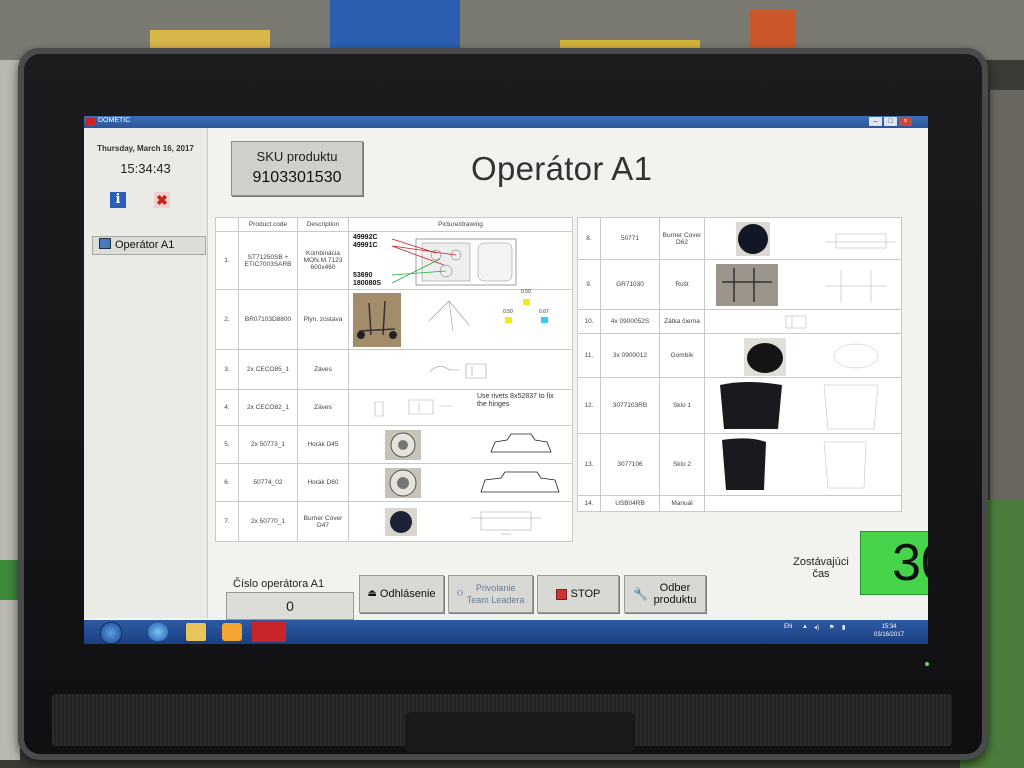 The image size is (1024, 768). What do you see at coordinates (831, 627) in the screenshot?
I see `flag-icon: ⚑` at bounding box center [831, 627].